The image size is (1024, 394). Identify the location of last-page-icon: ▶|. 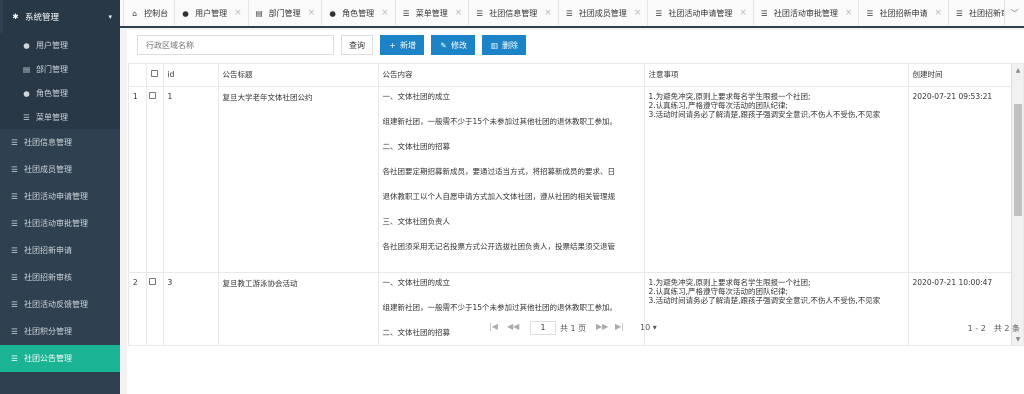
(619, 326).